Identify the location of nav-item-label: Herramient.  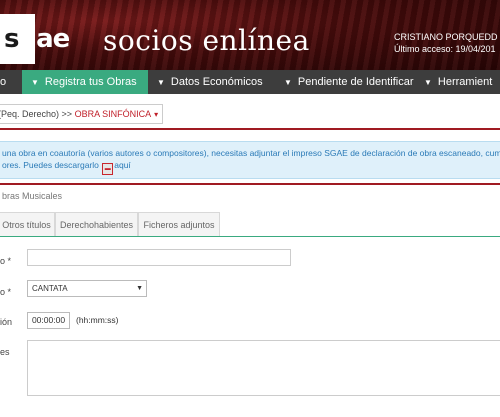
(465, 82).